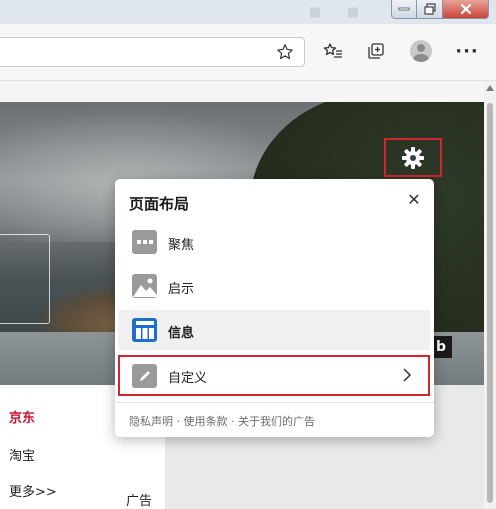 This screenshot has width=496, height=509. I want to click on popup-title: 页面布局, so click(159, 204).